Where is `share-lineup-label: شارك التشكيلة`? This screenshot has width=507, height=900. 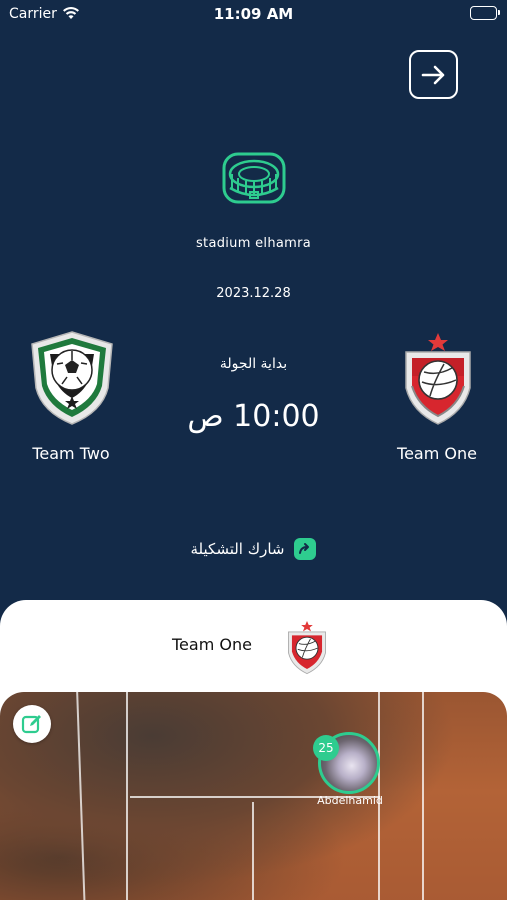 share-lineup-label: شارك التشكيلة is located at coordinates (237, 549).